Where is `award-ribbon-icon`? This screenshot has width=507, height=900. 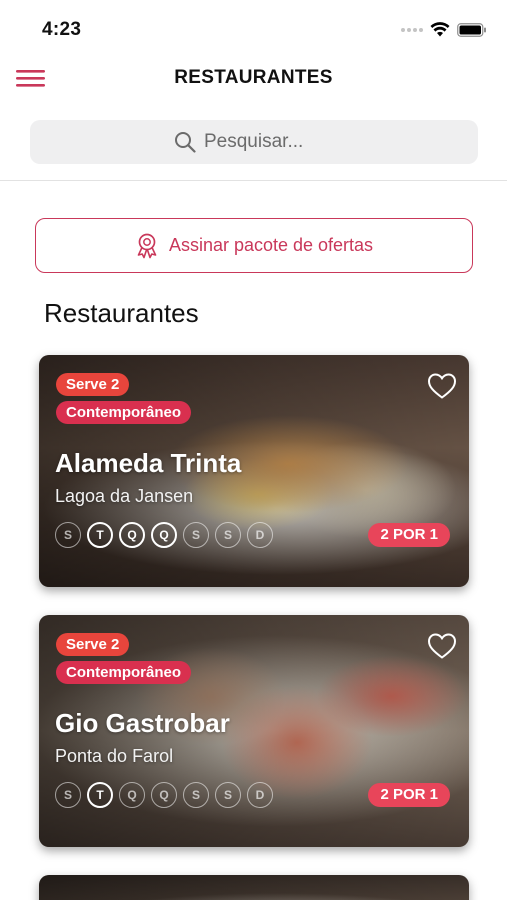 award-ribbon-icon is located at coordinates (147, 245).